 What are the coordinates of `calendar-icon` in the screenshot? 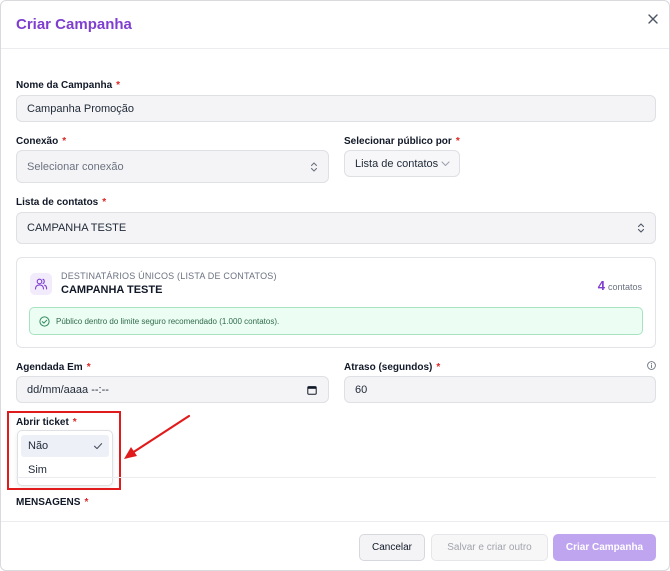 It's located at (312, 390).